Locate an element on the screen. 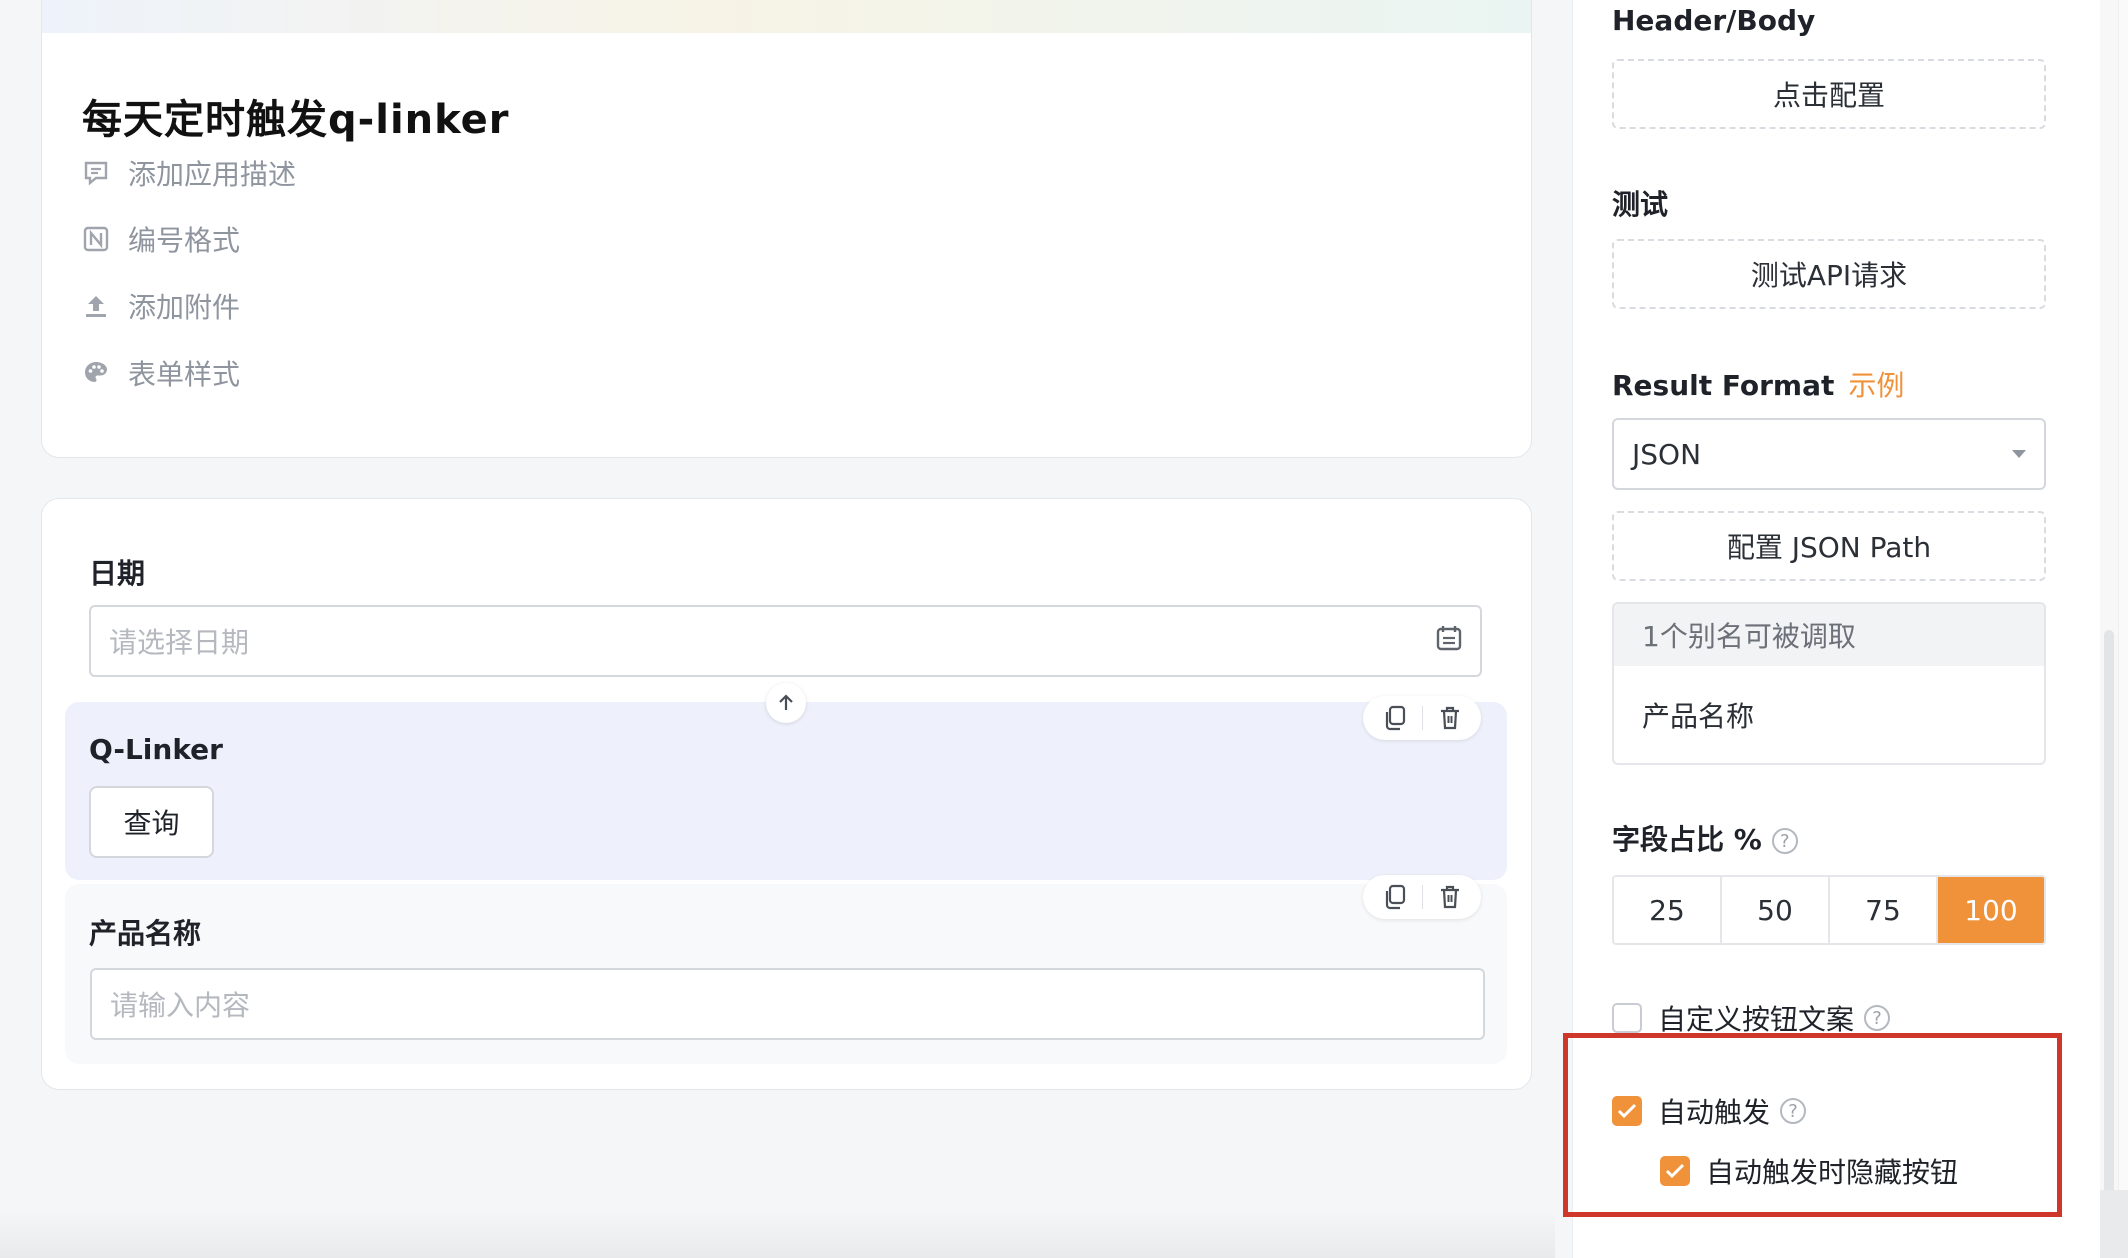 The width and height of the screenshot is (2128, 1258). qlinker-field-label: Q-Linker is located at coordinates (156, 749).